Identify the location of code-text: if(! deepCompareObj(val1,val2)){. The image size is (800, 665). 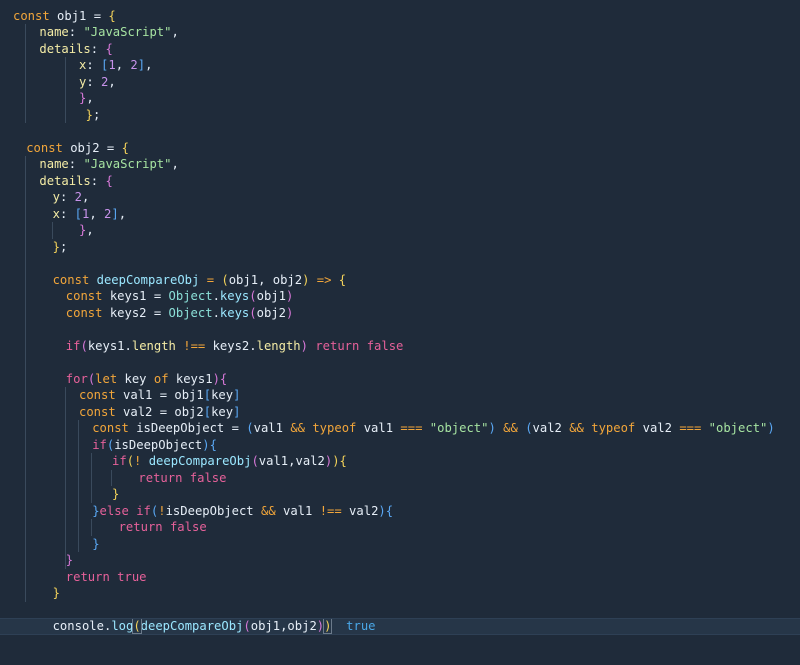
(229, 461).